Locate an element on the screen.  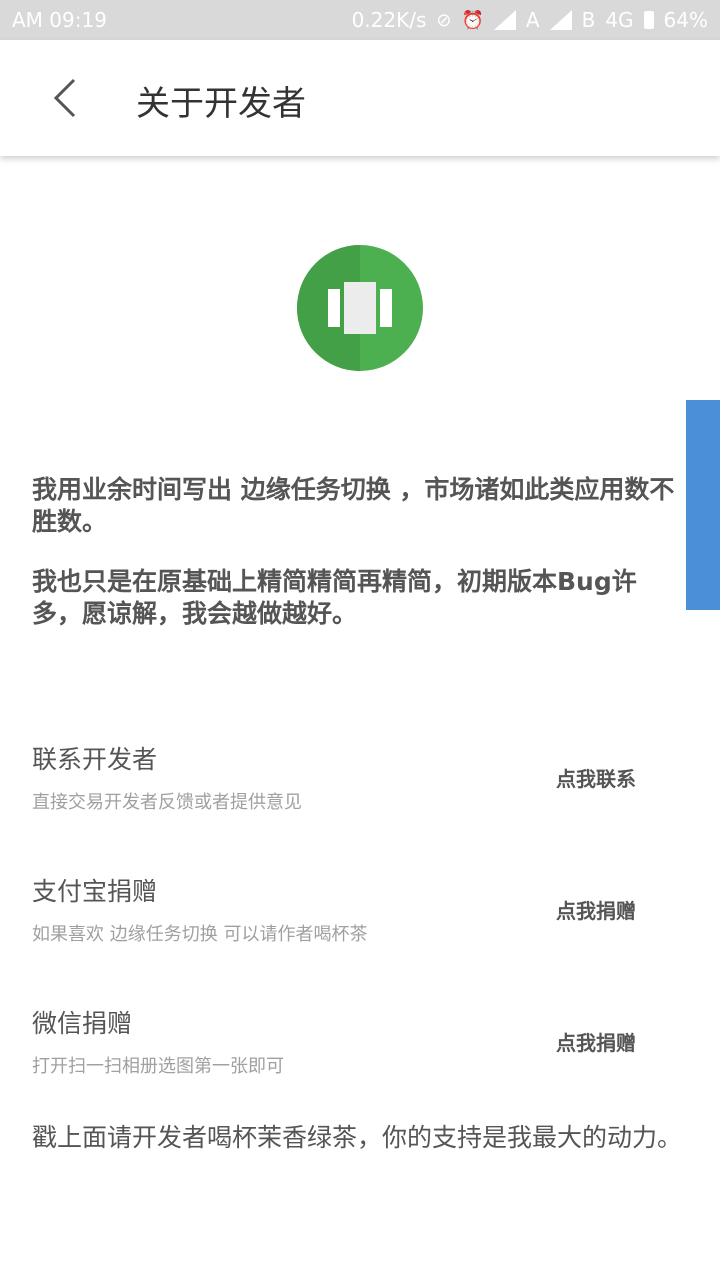
sim-b-label: B is located at coordinates (588, 20).